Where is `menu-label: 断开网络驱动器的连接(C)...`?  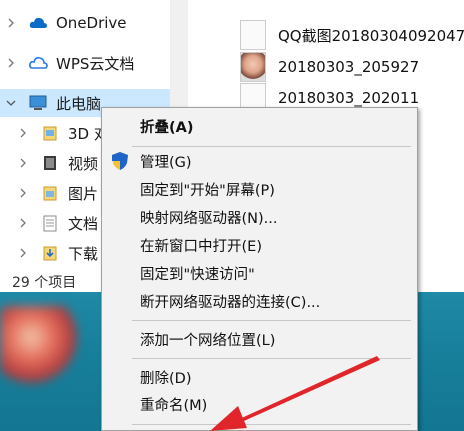 menu-label: 断开网络驱动器的连接(C)... is located at coordinates (230, 303).